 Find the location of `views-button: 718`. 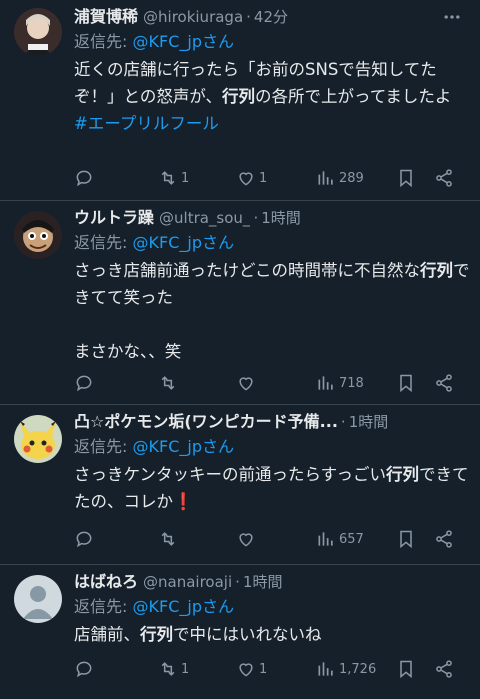

views-button: 718 is located at coordinates (340, 383).